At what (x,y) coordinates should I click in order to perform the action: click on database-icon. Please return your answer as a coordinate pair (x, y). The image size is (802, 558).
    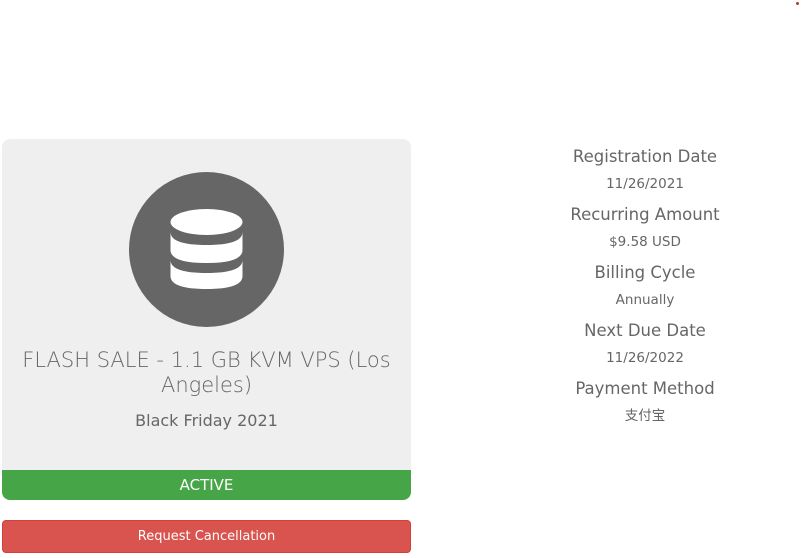
    Looking at the image, I should click on (206, 249).